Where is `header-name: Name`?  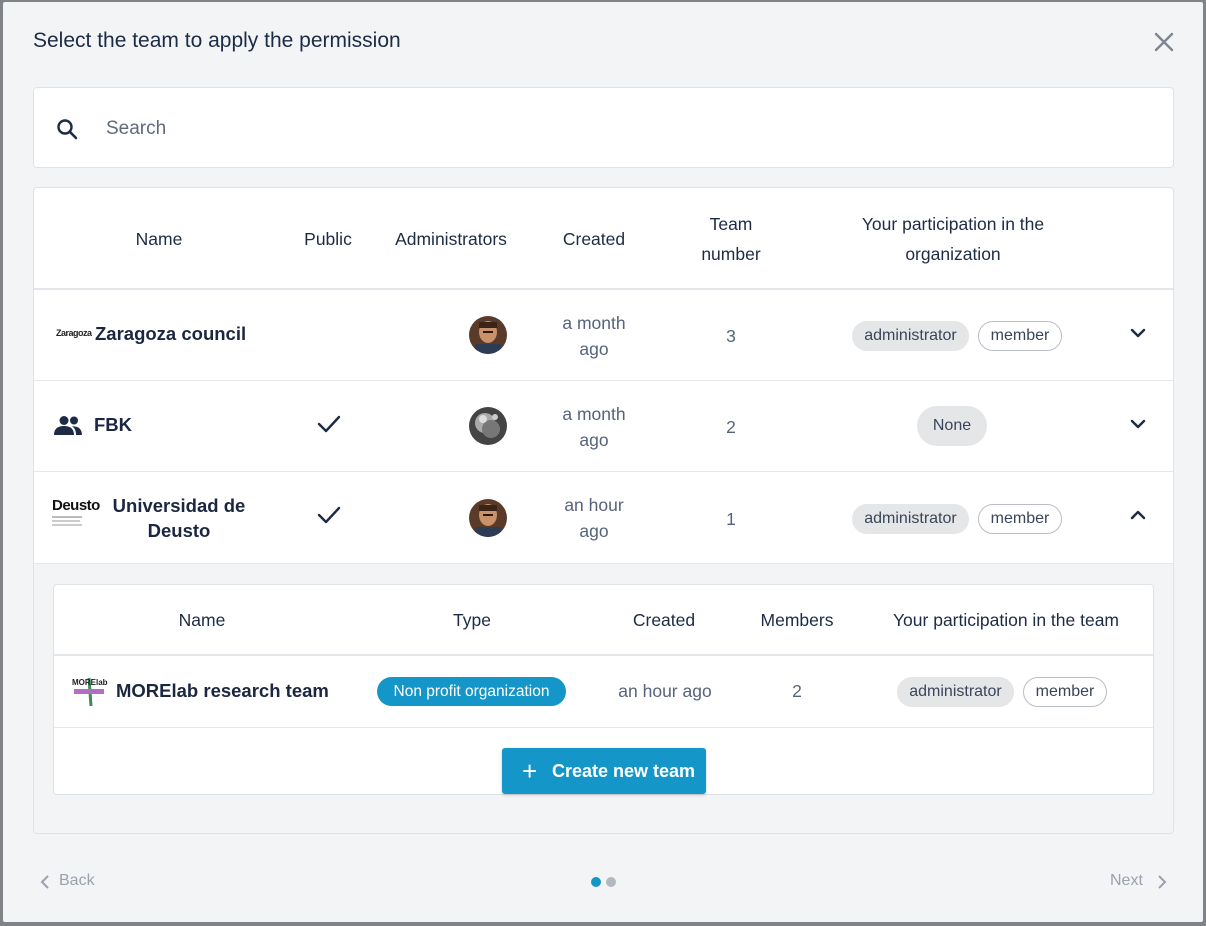 header-name: Name is located at coordinates (159, 239).